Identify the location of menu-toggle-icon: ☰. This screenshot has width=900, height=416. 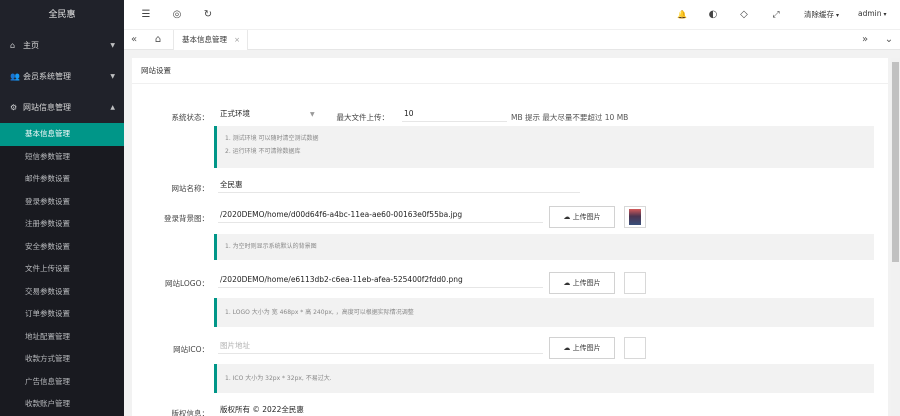
(146, 15).